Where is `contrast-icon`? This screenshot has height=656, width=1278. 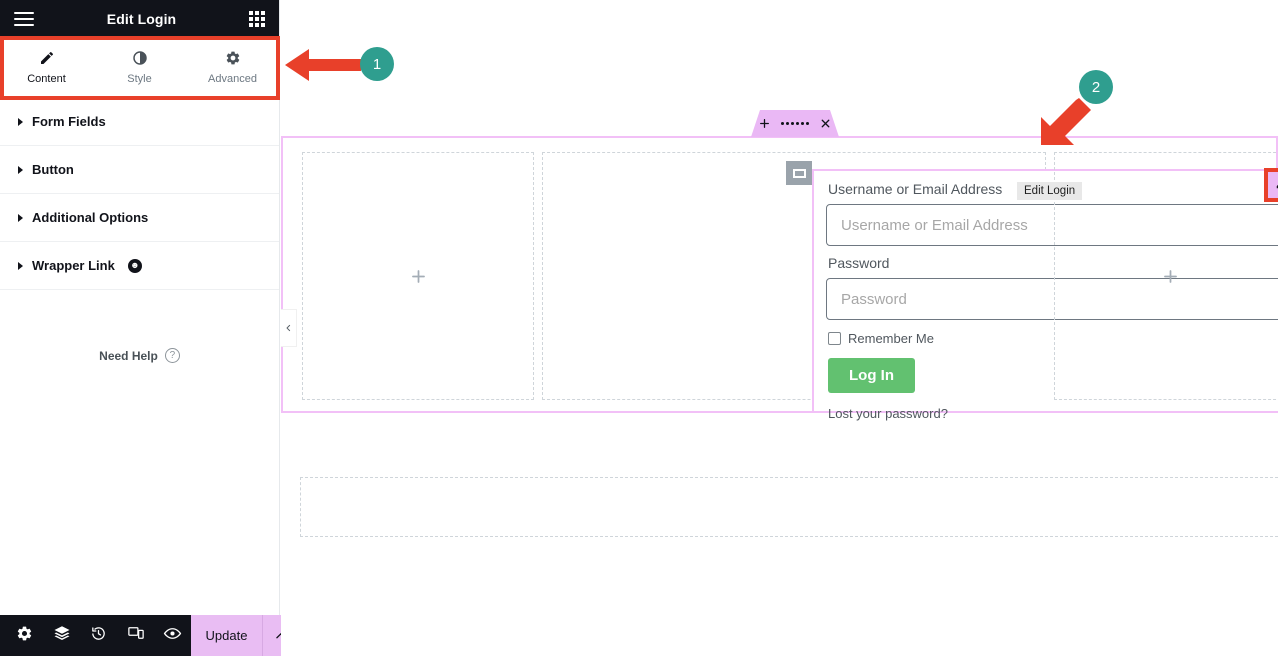
contrast-icon is located at coordinates (140, 58).